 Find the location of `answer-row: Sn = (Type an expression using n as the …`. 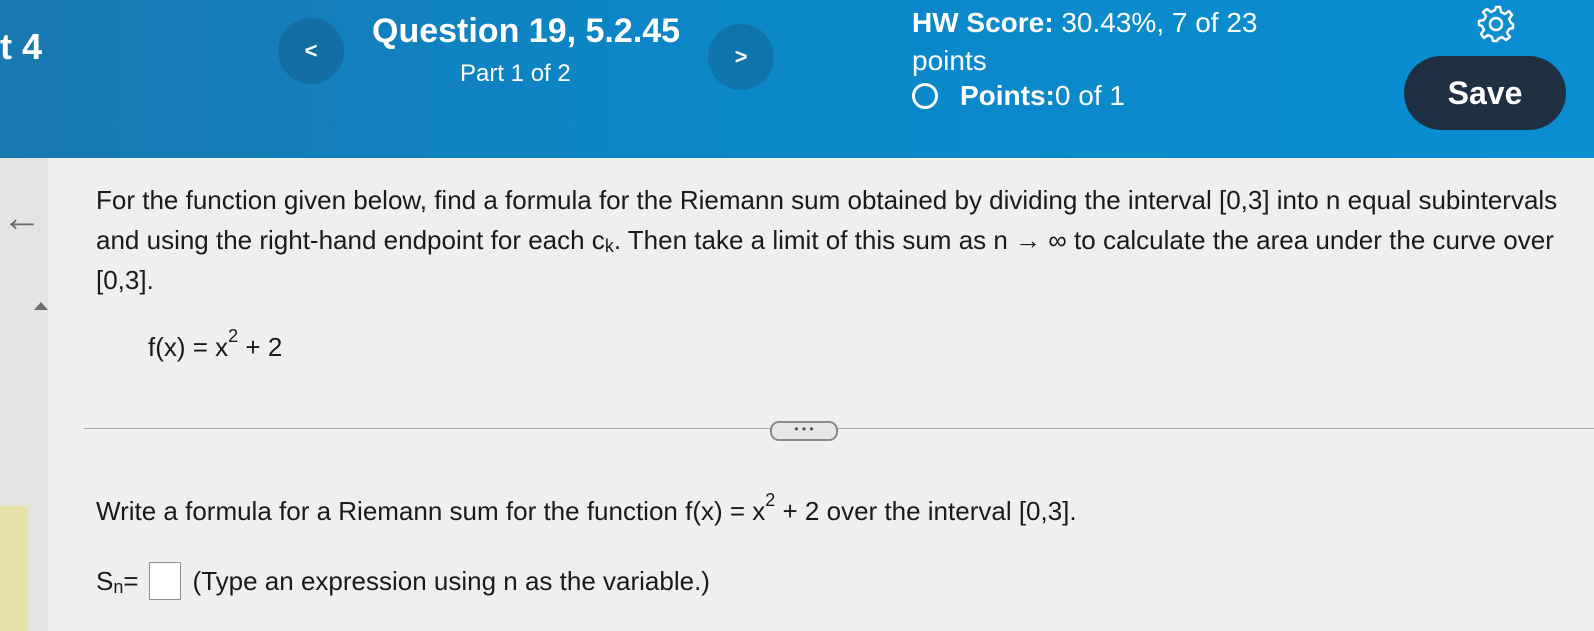

answer-row: Sn = (Type an expression using n as the … is located at coordinates (403, 581).